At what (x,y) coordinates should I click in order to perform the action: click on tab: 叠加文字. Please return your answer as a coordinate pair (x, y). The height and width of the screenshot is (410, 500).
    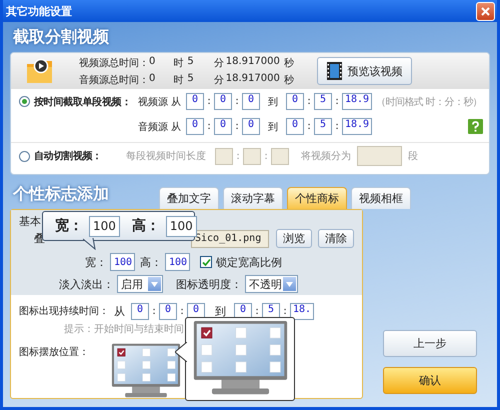
    Looking at the image, I should click on (189, 198).